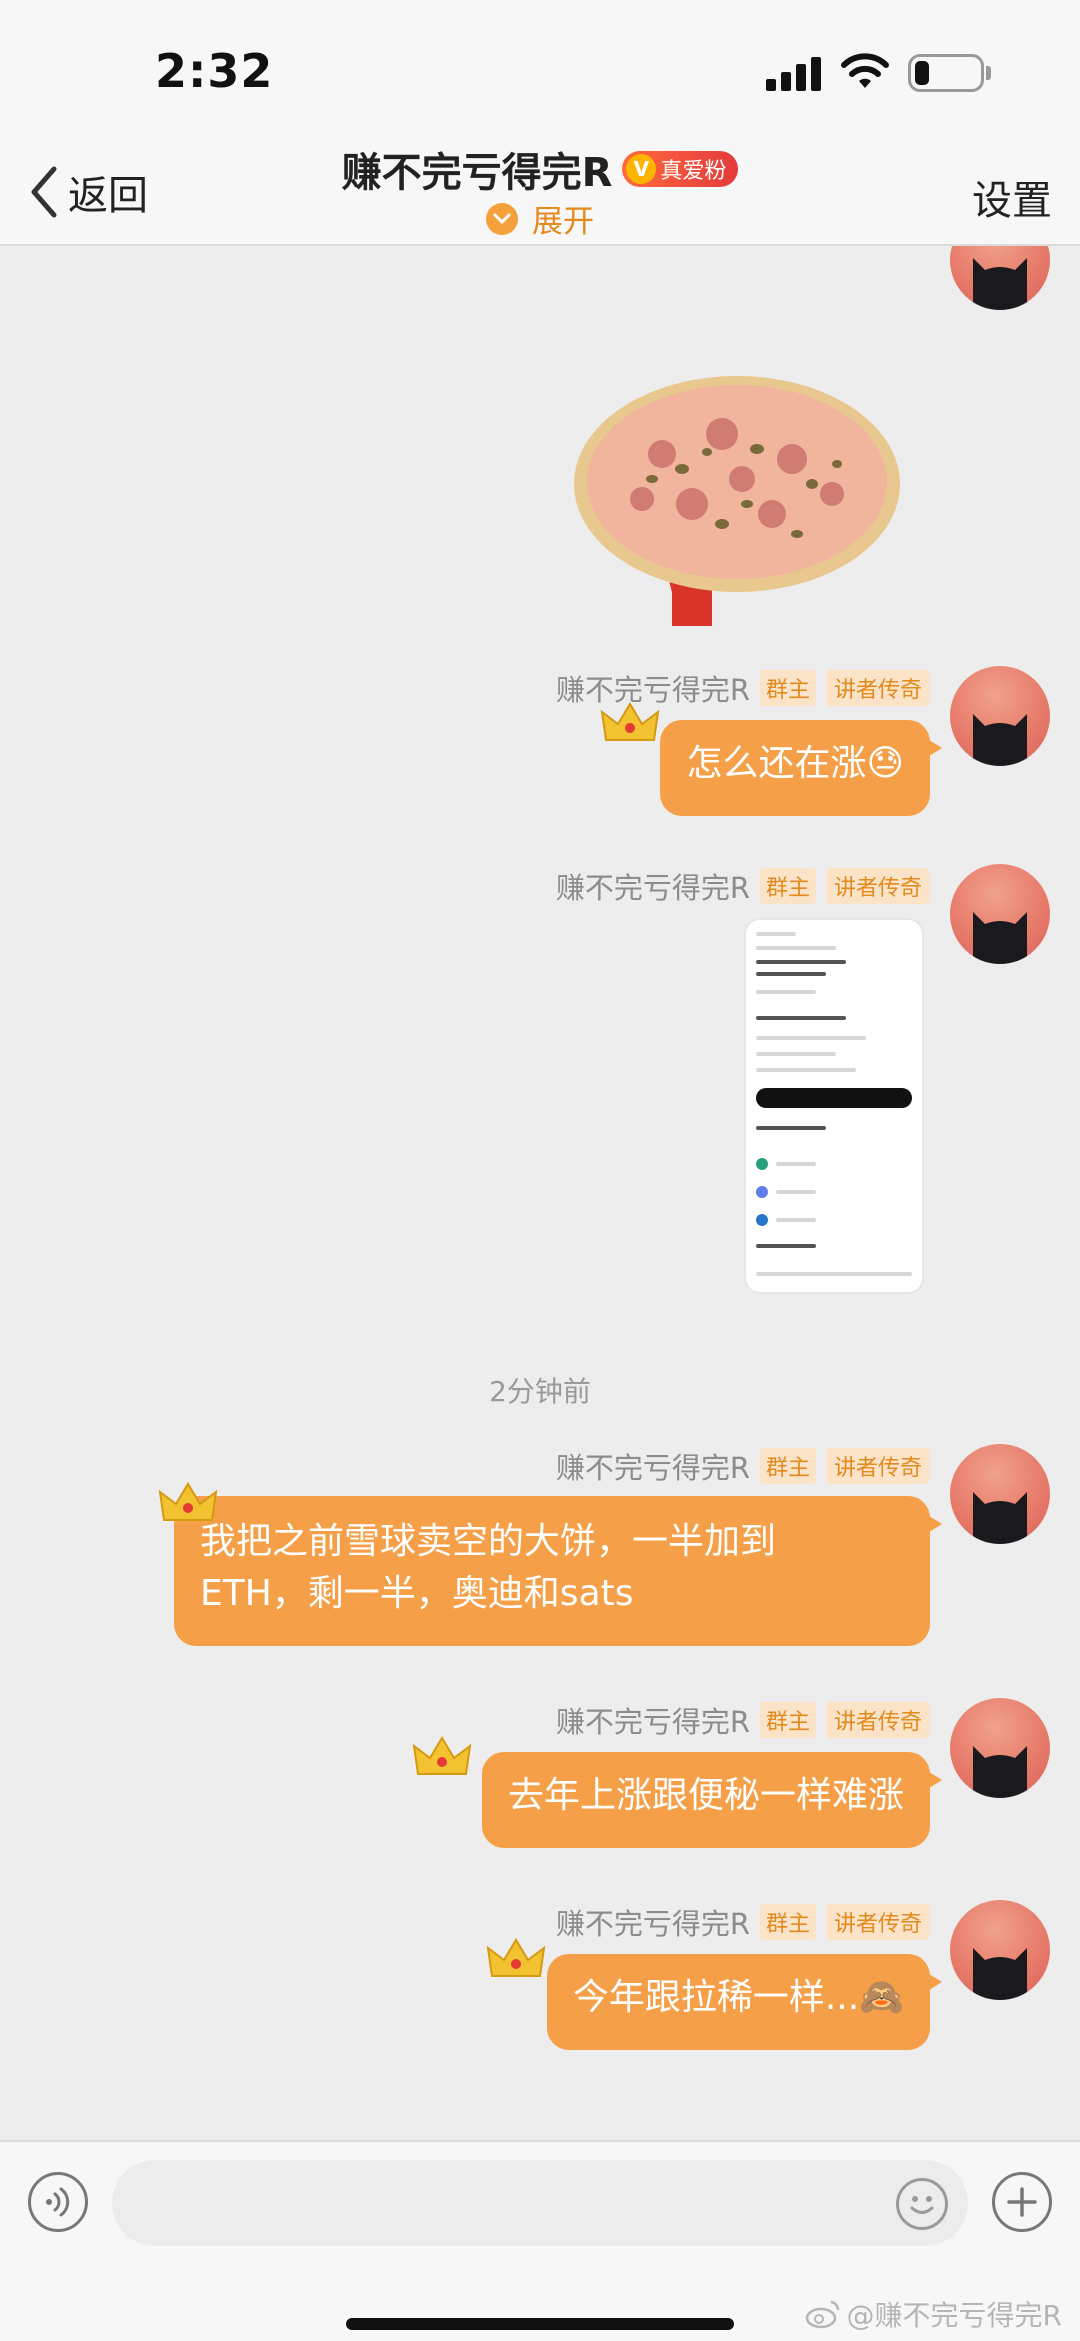 This screenshot has width=1080, height=2341. Describe the element at coordinates (563, 222) in the screenshot. I see `expand-label: 展开` at that location.